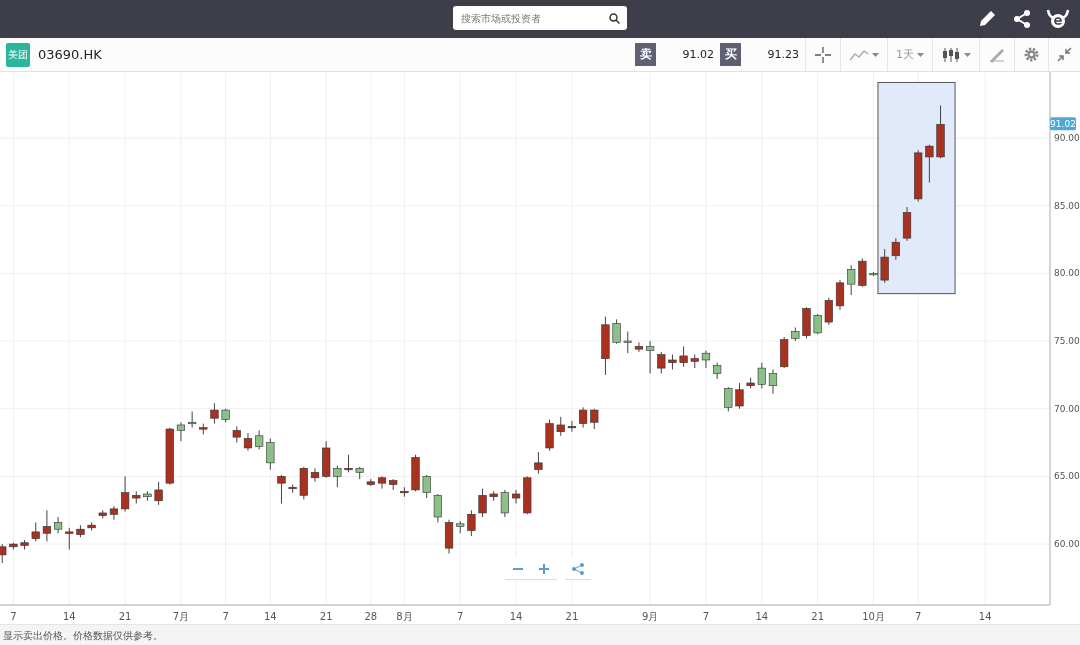  What do you see at coordinates (1067, 476) in the screenshot?
I see `axis-label: 65.00` at bounding box center [1067, 476].